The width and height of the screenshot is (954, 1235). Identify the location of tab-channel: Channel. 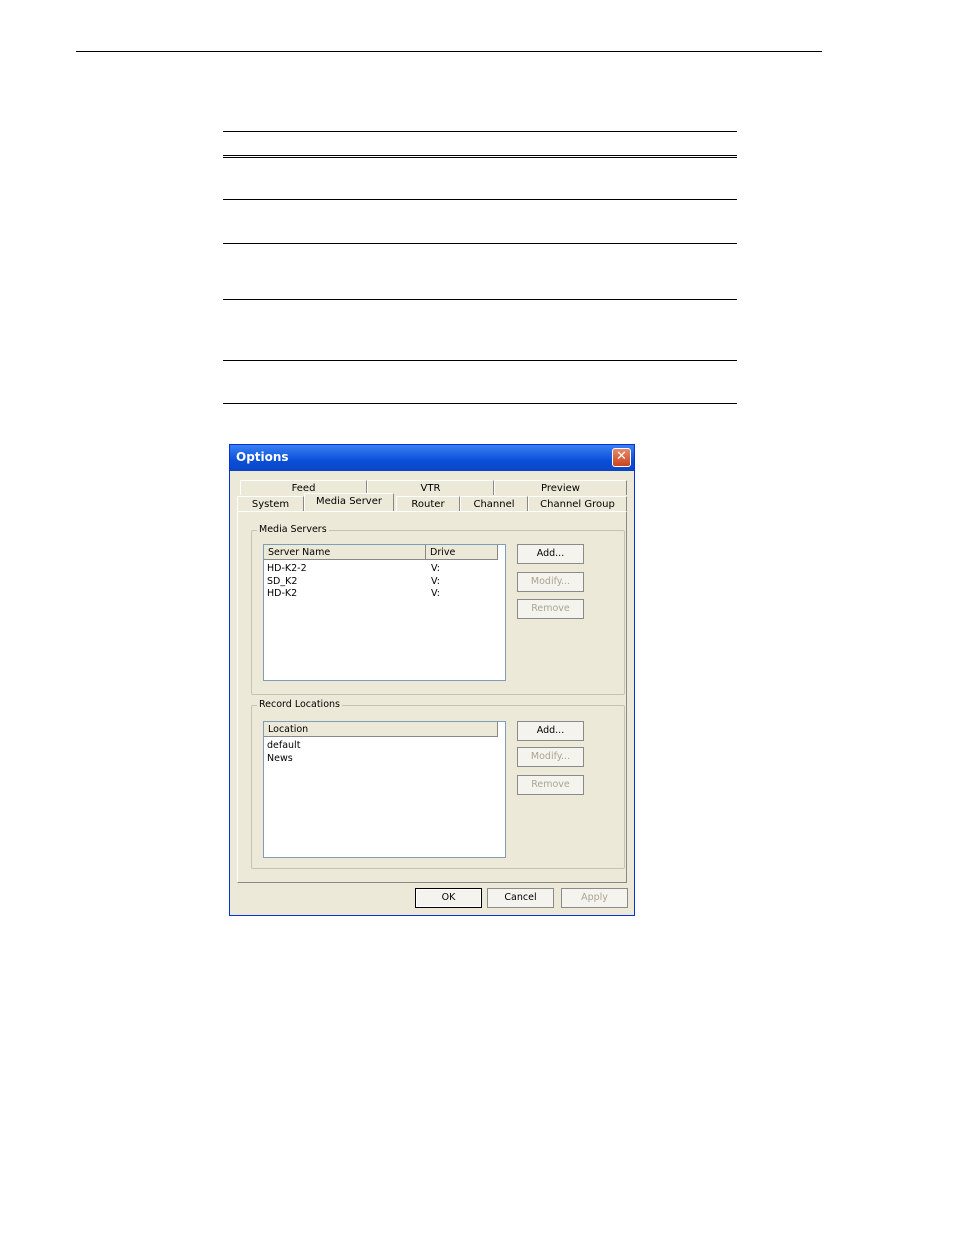
(494, 503).